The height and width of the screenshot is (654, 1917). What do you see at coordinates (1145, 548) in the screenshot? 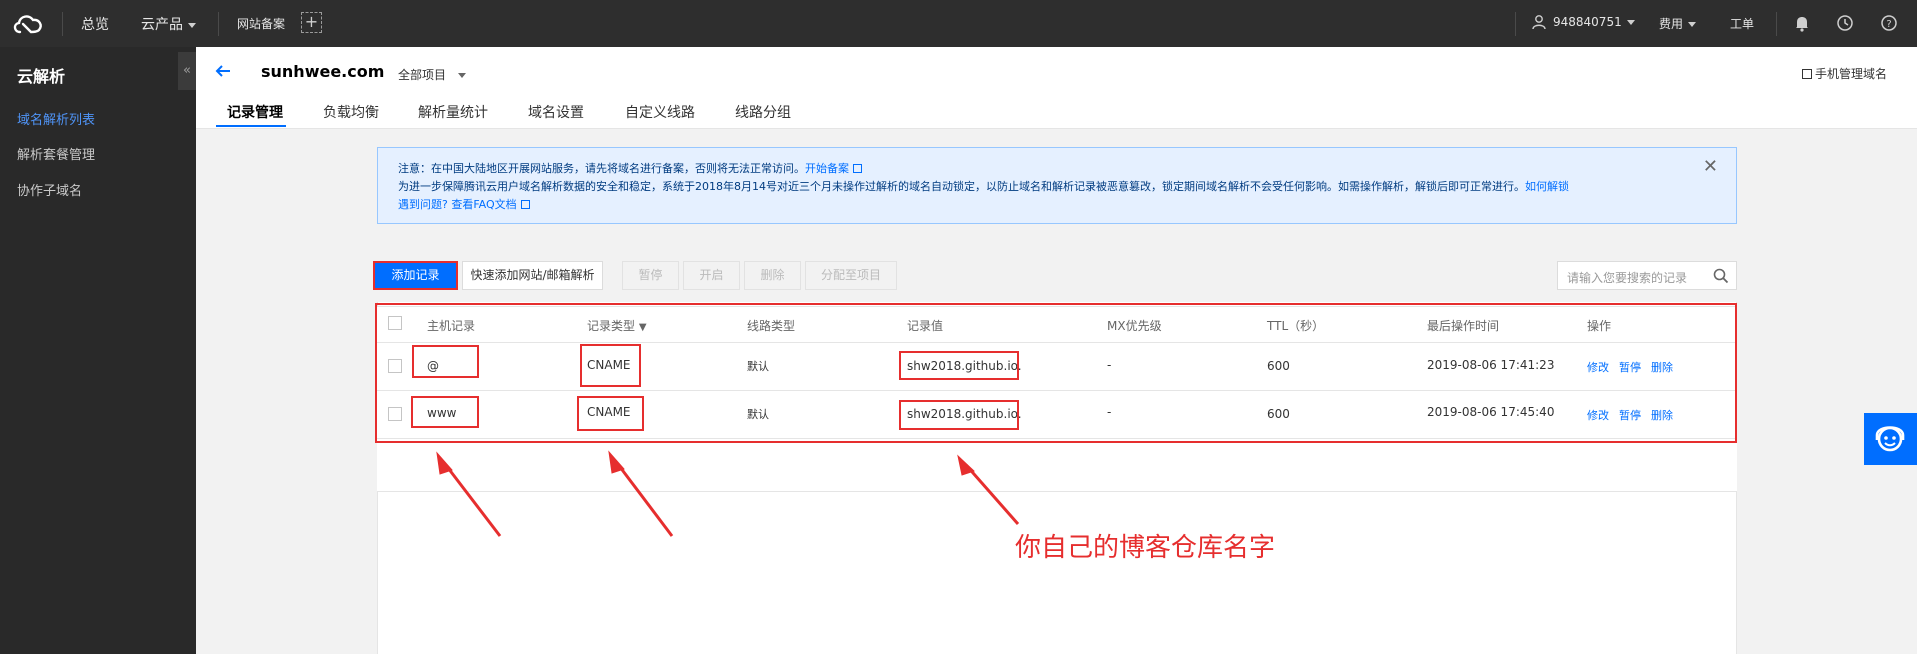
I see `annotation-label: 你自己的博客仓库名字` at bounding box center [1145, 548].